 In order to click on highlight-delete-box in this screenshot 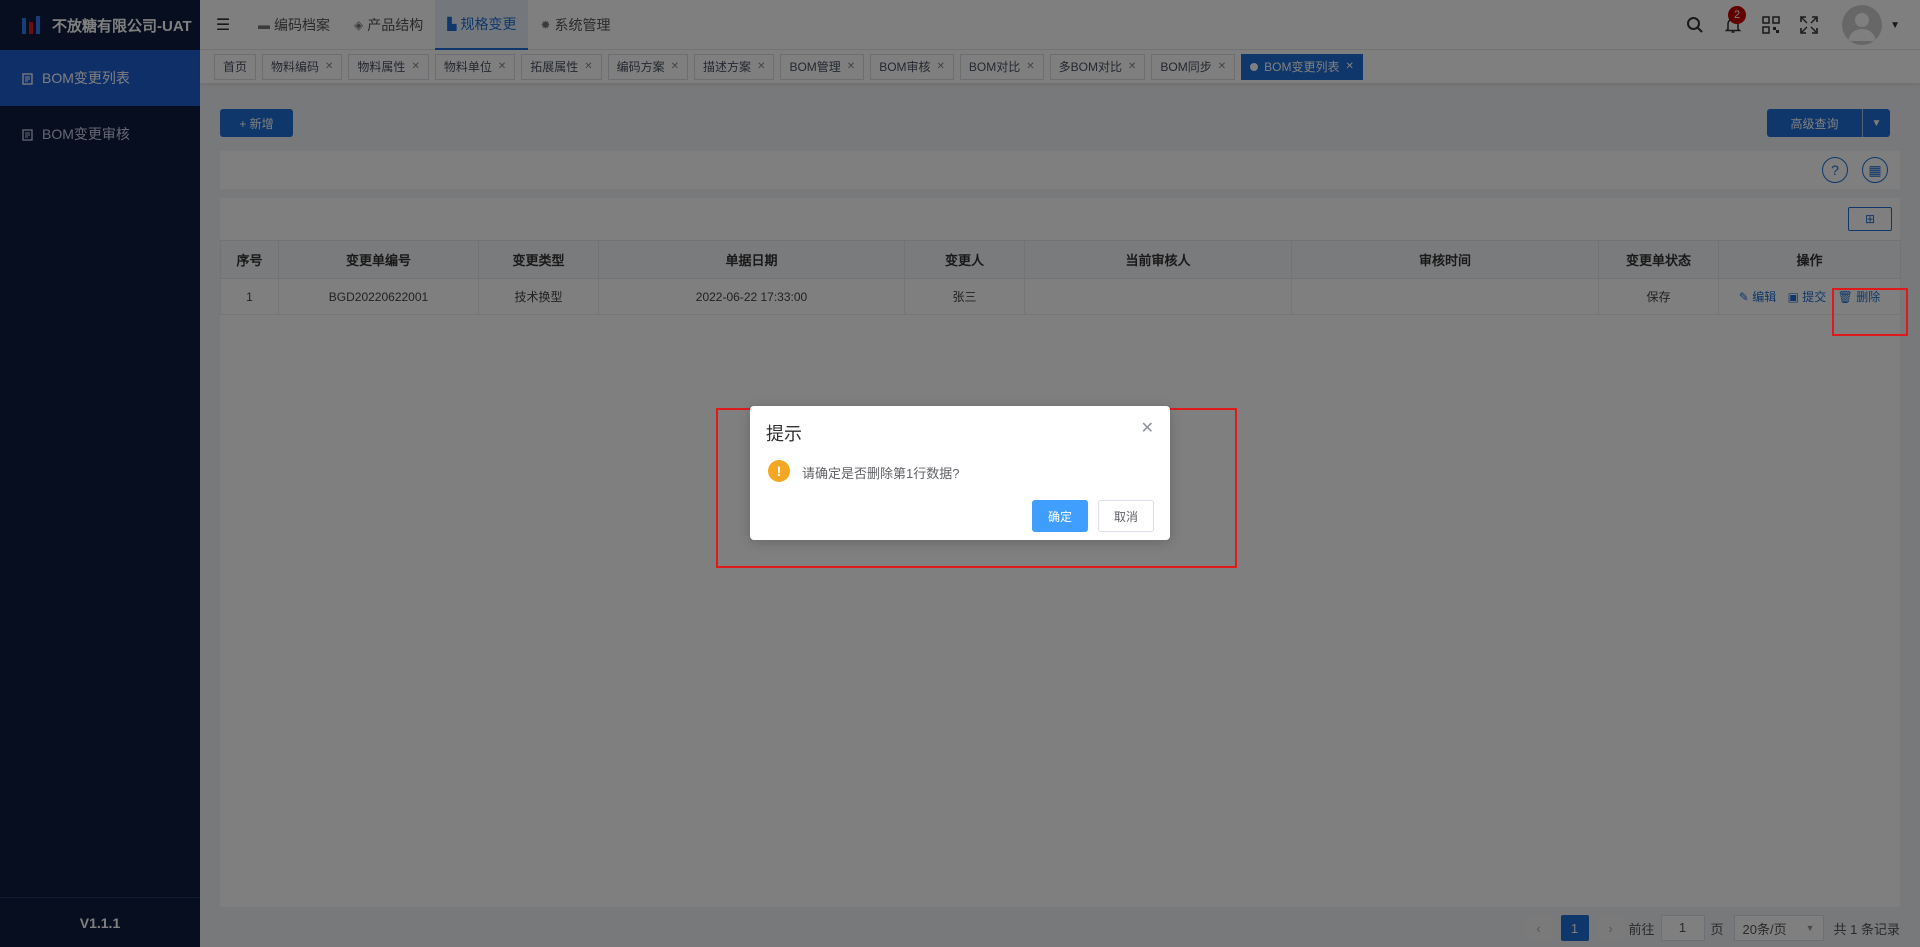, I will do `click(1870, 312)`.